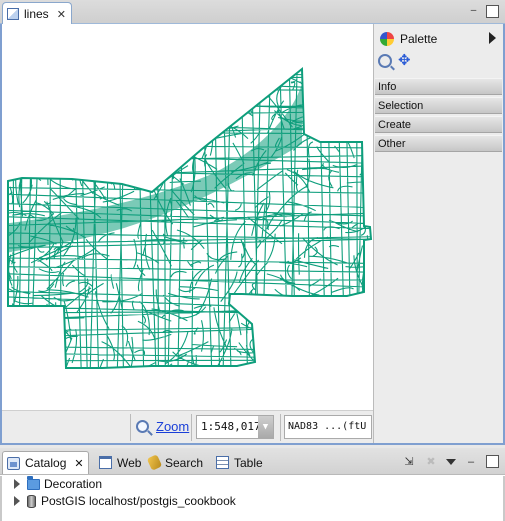 The height and width of the screenshot is (521, 505). Describe the element at coordinates (385, 61) in the screenshot. I see `zoom-tool-icon` at that location.